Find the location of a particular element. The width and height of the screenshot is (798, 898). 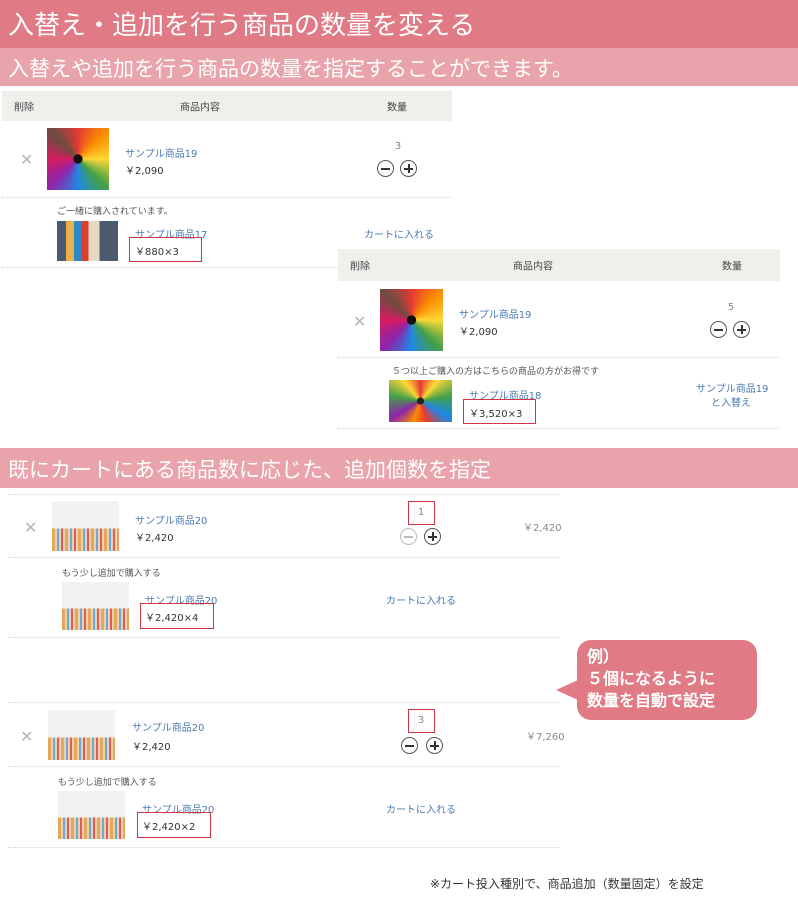

cart3-item-name: サンプル商品20 is located at coordinates (171, 519).